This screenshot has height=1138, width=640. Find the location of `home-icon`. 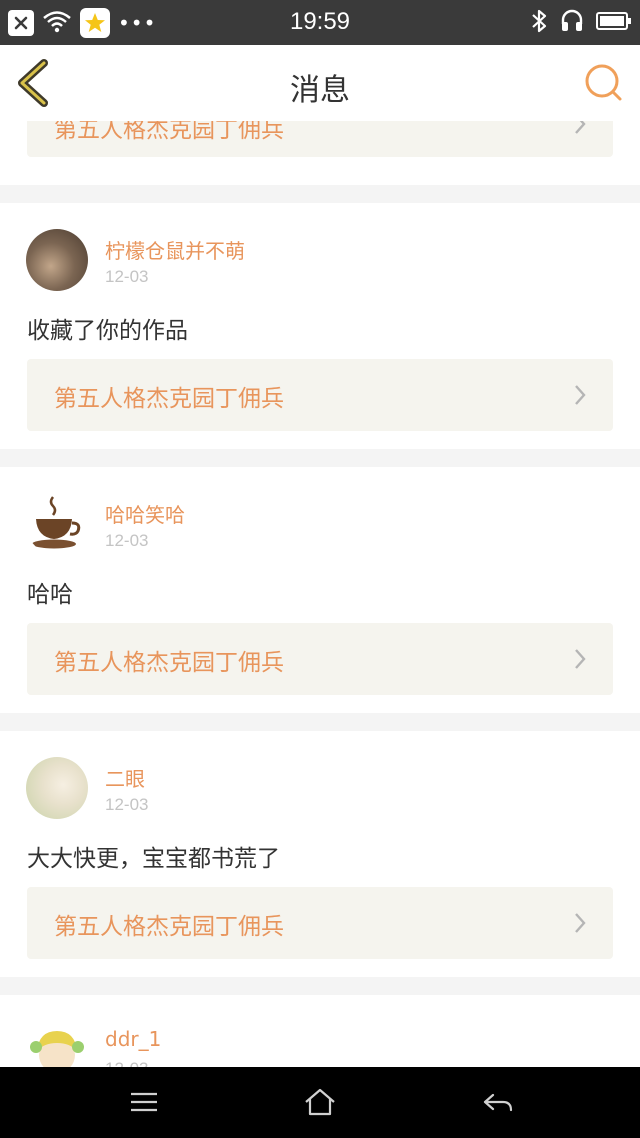

home-icon is located at coordinates (320, 1102).